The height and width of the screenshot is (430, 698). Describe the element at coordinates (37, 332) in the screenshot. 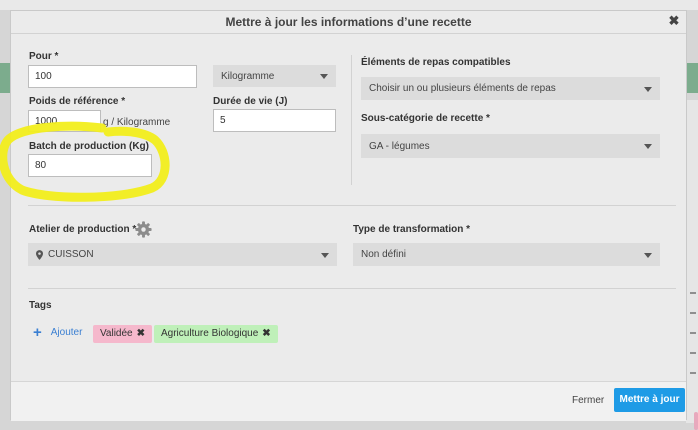

I see `plus-icon: +` at that location.